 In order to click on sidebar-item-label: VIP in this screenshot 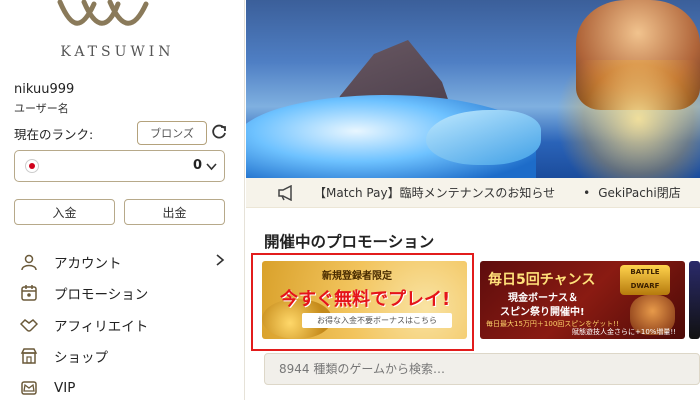, I will do `click(65, 387)`.